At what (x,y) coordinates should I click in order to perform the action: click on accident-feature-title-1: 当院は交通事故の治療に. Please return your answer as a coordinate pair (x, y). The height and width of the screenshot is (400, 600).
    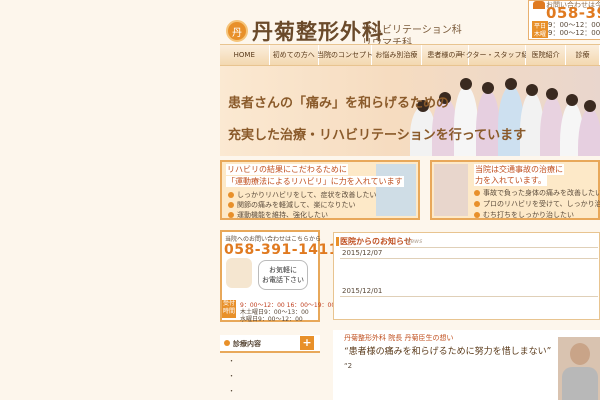
    Looking at the image, I should click on (519, 169).